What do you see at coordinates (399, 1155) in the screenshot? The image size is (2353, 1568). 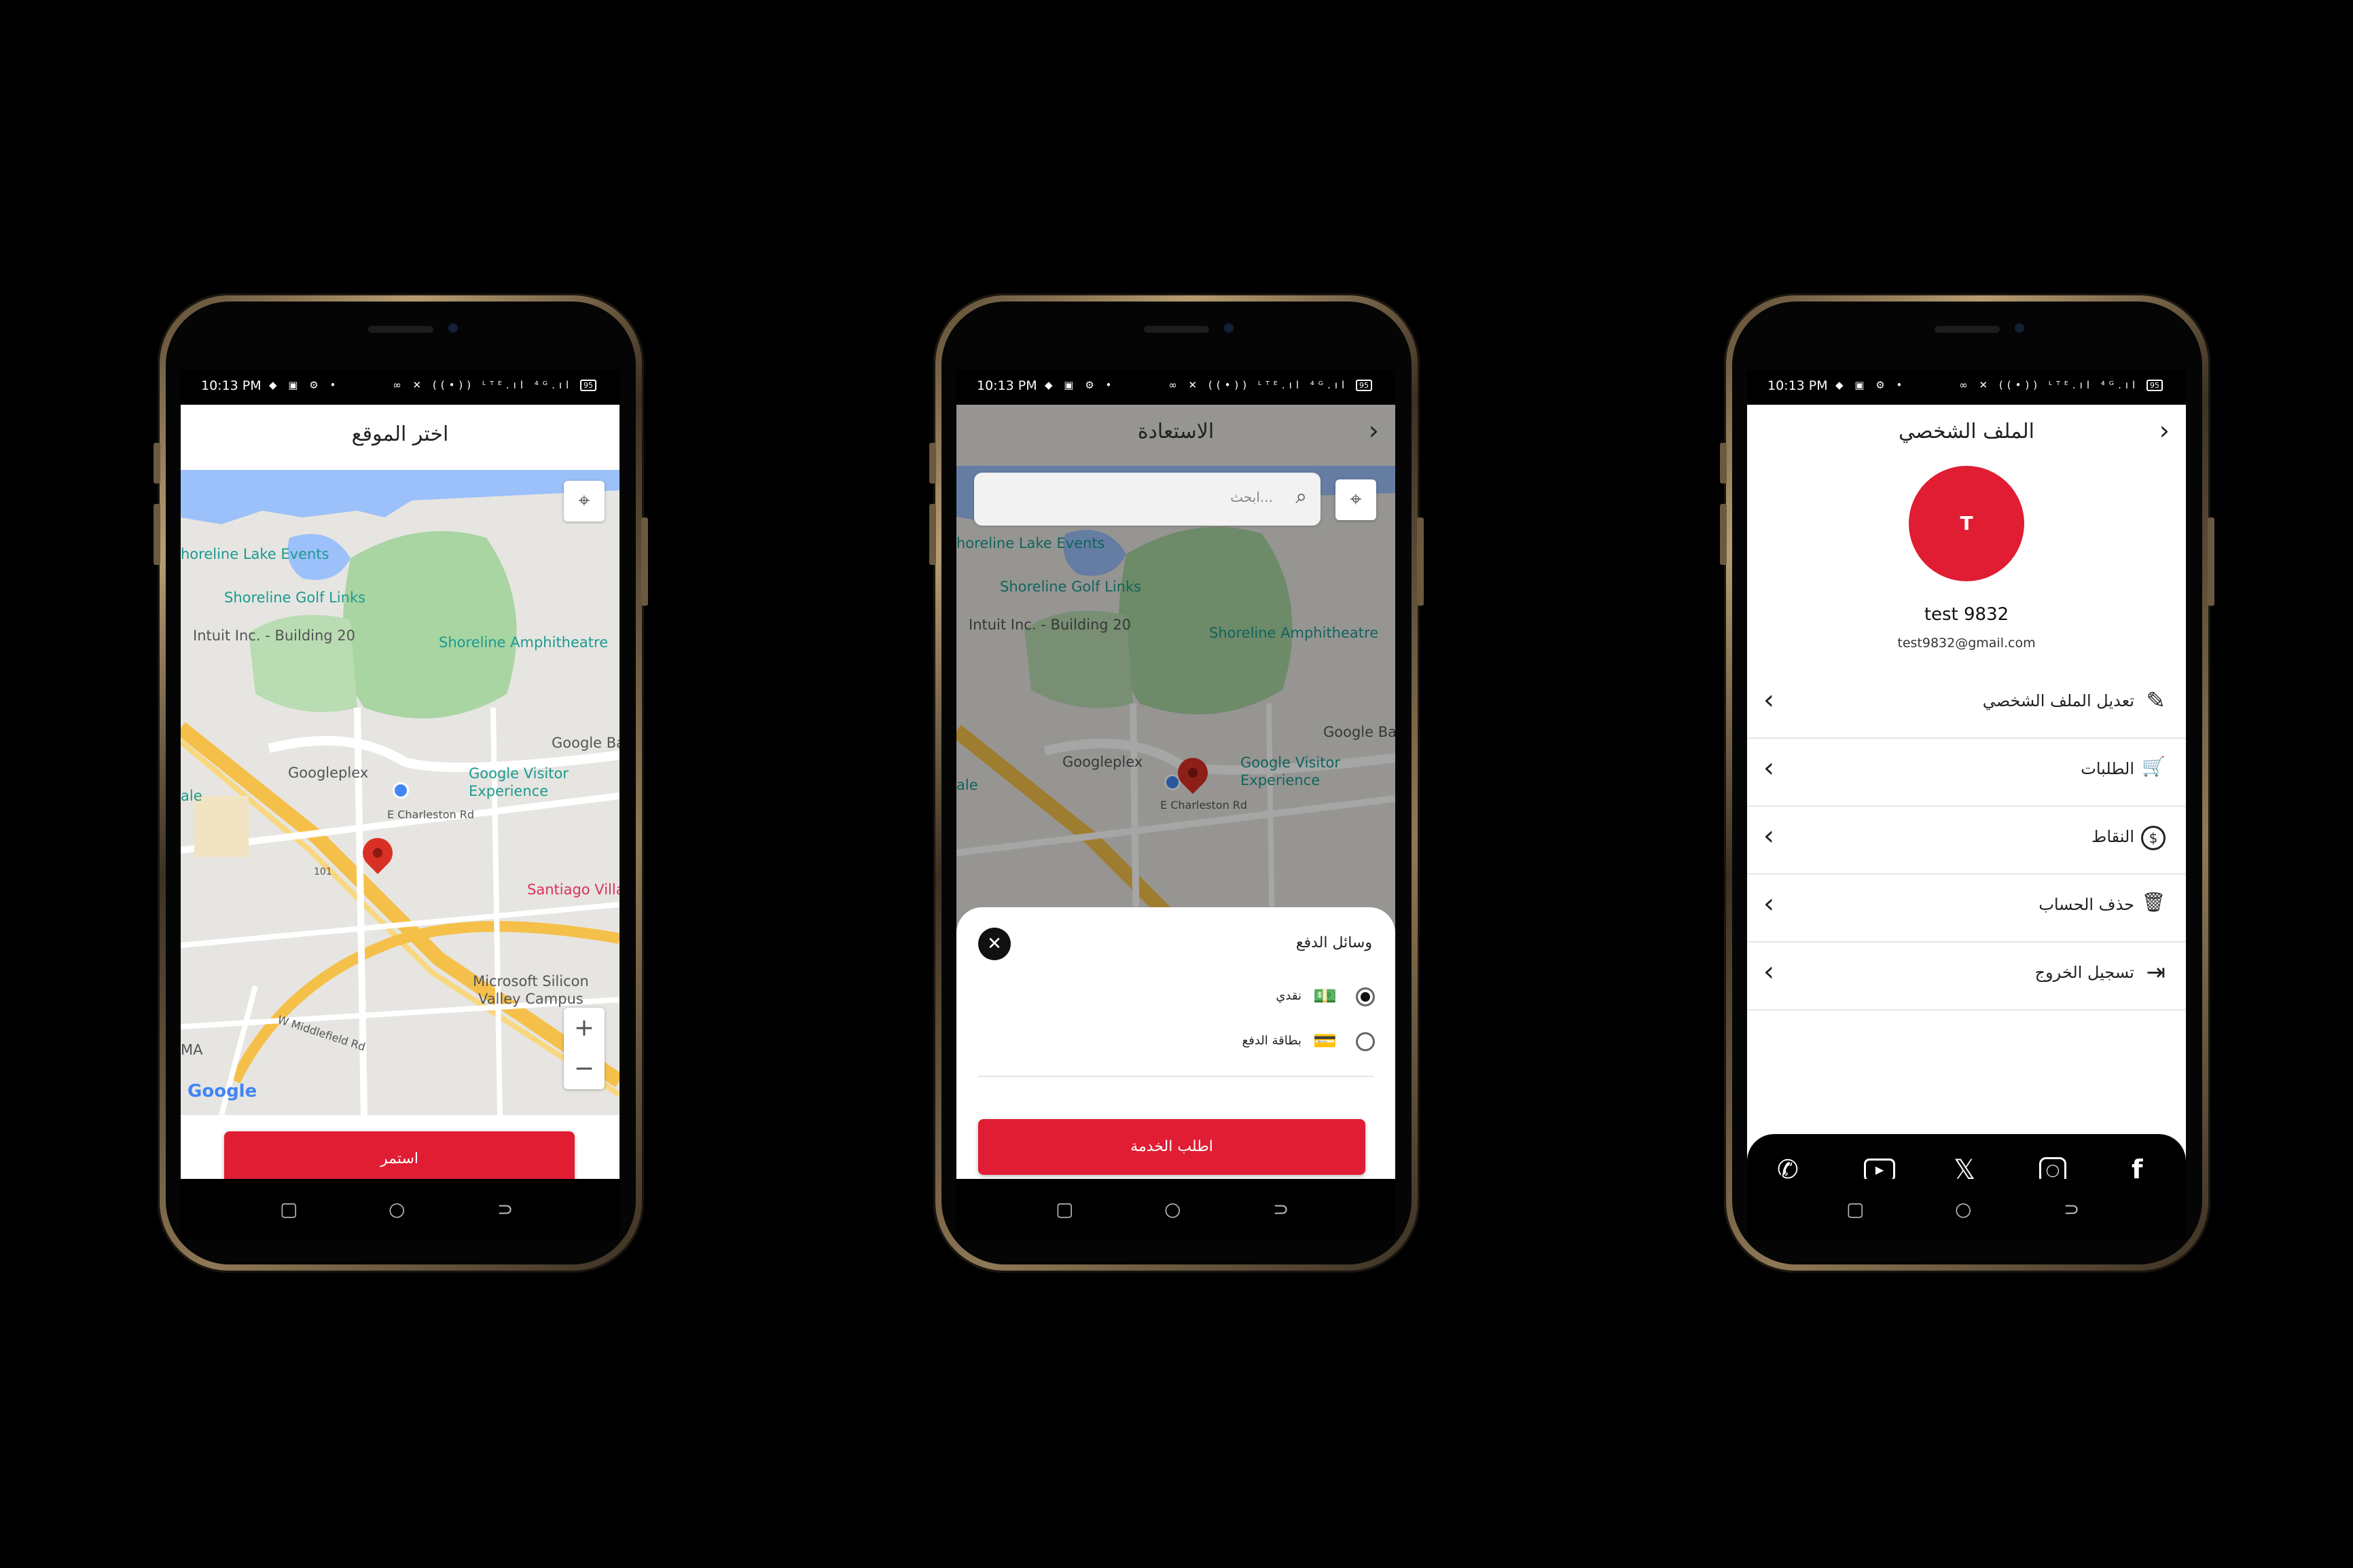 I see `continue-button: استمر` at bounding box center [399, 1155].